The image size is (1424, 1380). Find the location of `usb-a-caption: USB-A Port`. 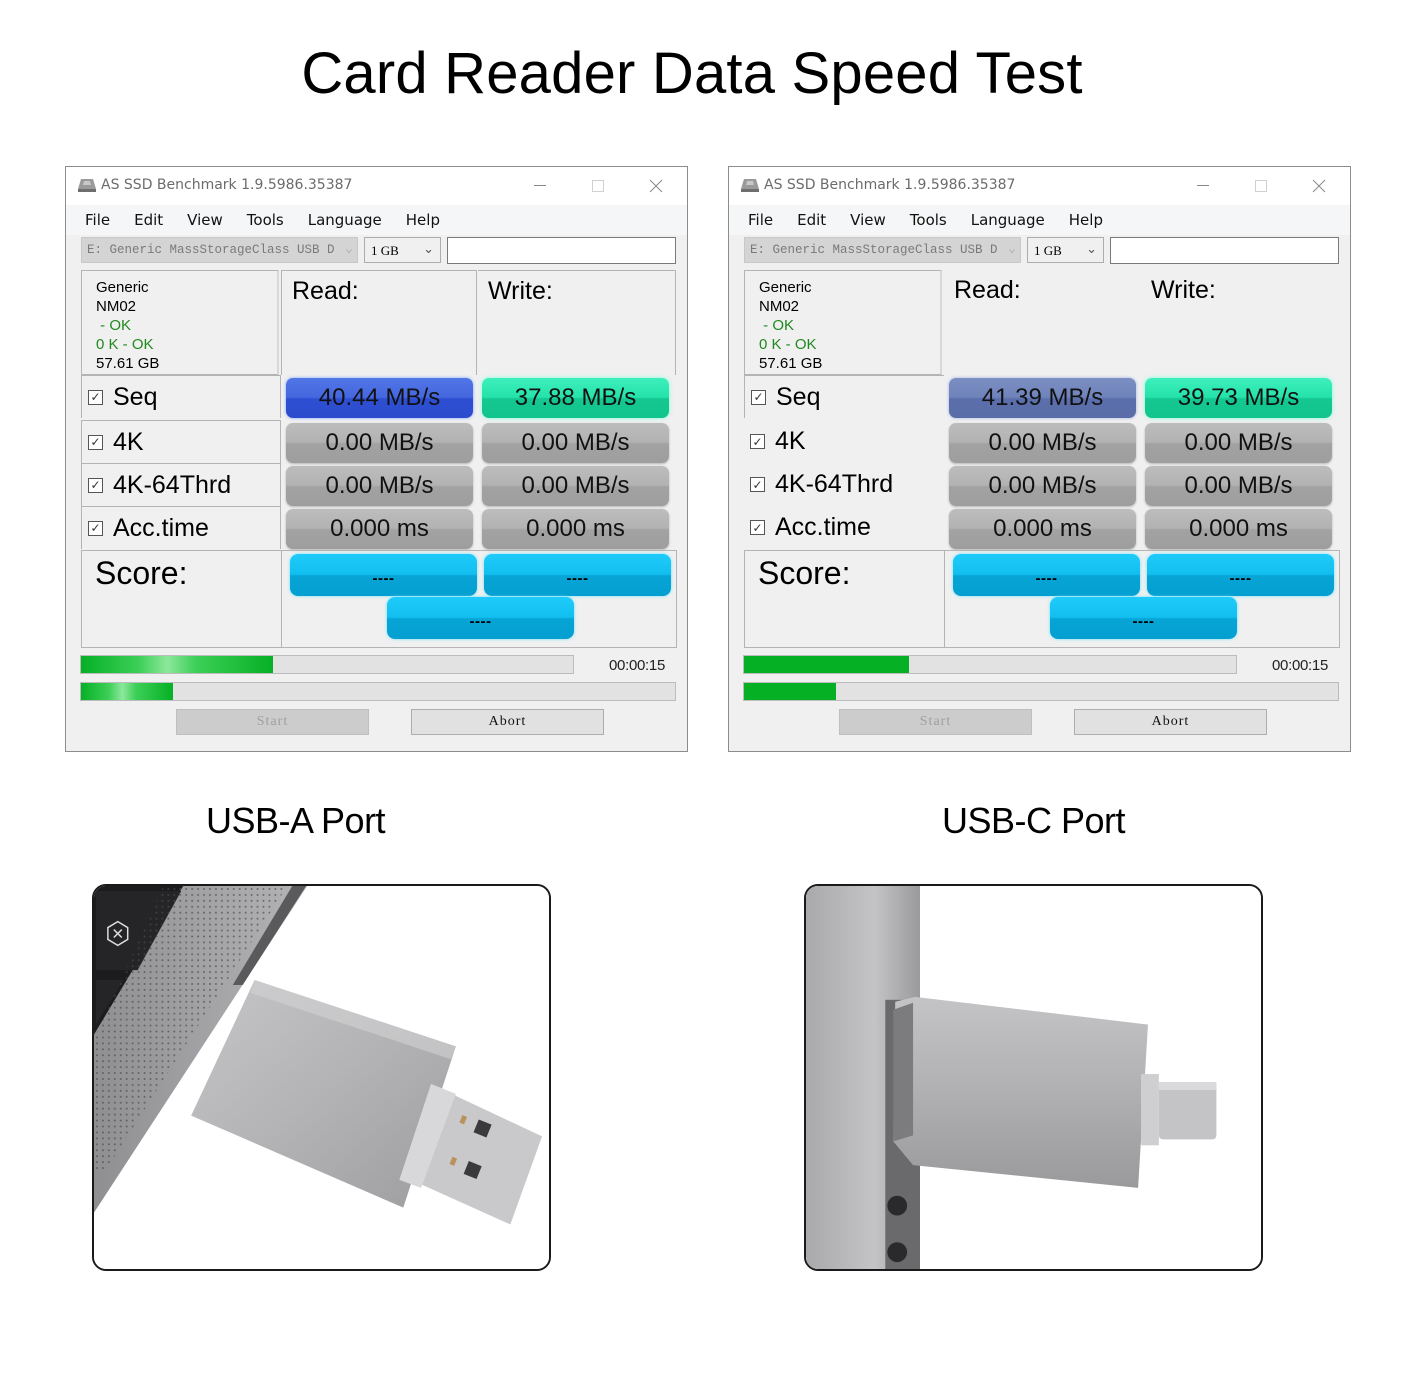

usb-a-caption: USB-A Port is located at coordinates (296, 820).